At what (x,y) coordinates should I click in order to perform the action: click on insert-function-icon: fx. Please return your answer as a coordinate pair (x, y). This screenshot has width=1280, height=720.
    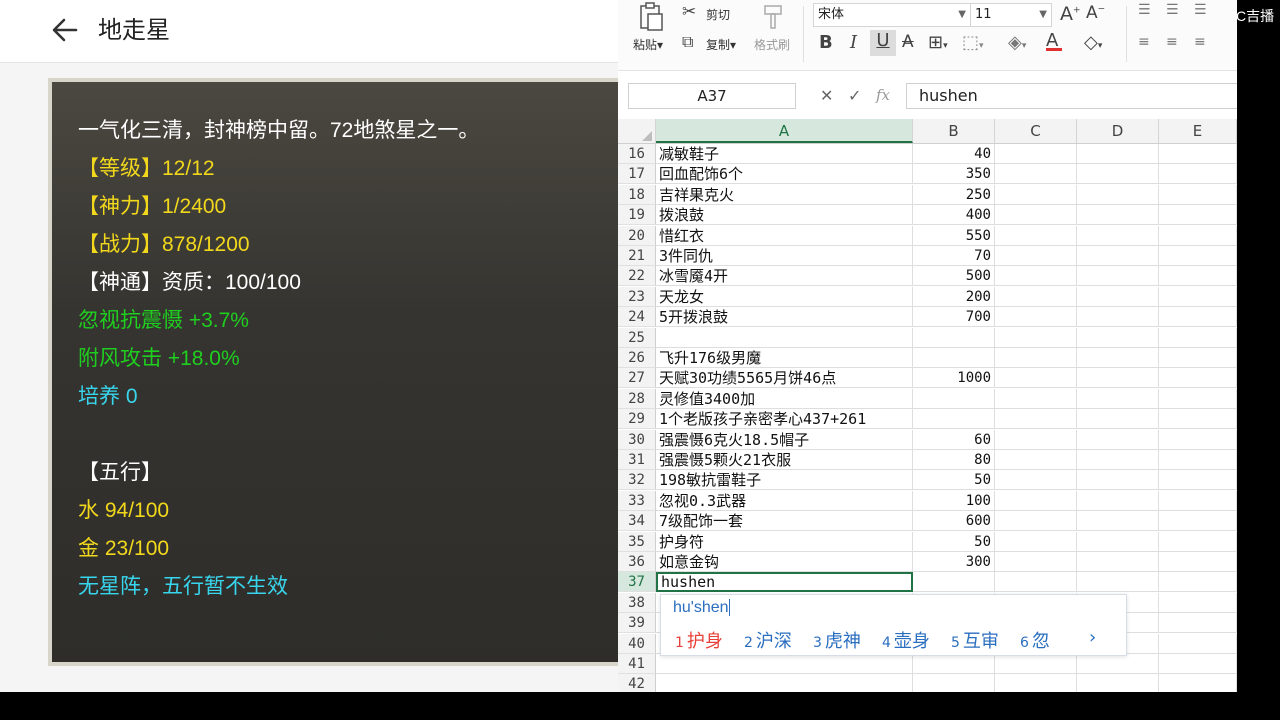
    Looking at the image, I should click on (883, 95).